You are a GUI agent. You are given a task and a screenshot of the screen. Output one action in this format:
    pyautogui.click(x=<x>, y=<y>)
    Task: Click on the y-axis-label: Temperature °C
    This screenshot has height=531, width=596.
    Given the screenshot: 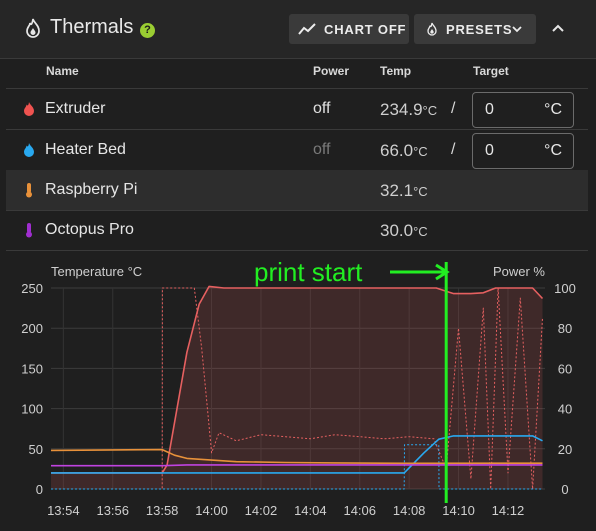 What is the action you would take?
    pyautogui.click(x=96, y=271)
    